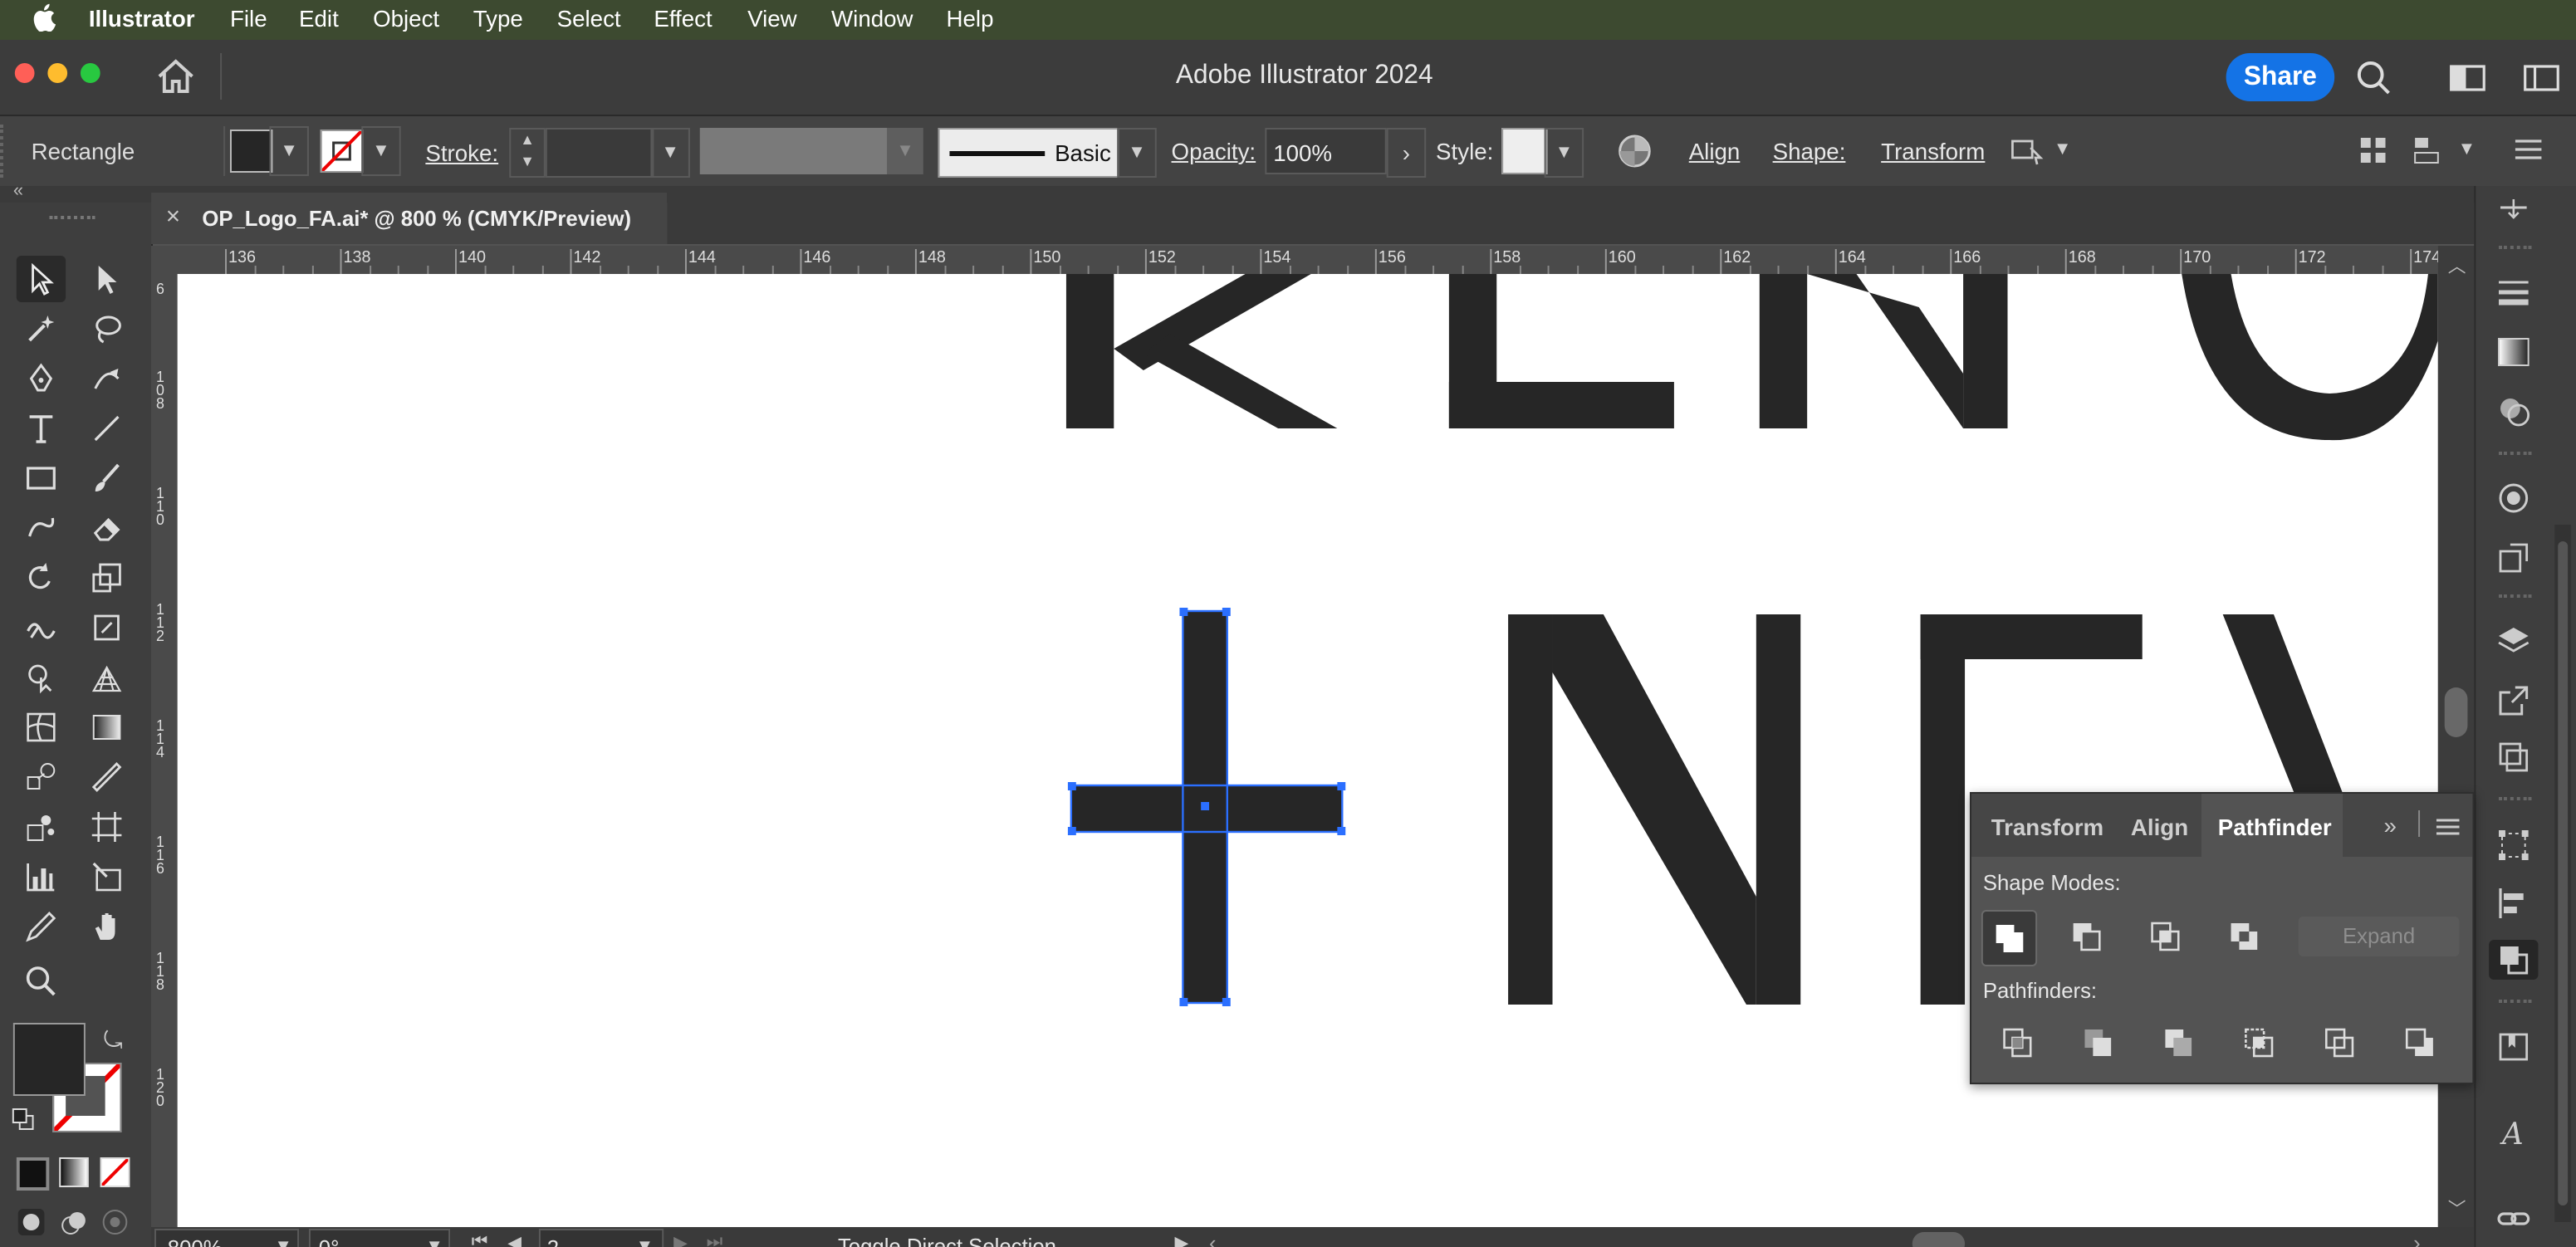 The height and width of the screenshot is (1247, 2576). What do you see at coordinates (1406, 153) in the screenshot?
I see `opacity-slider-button: ›` at bounding box center [1406, 153].